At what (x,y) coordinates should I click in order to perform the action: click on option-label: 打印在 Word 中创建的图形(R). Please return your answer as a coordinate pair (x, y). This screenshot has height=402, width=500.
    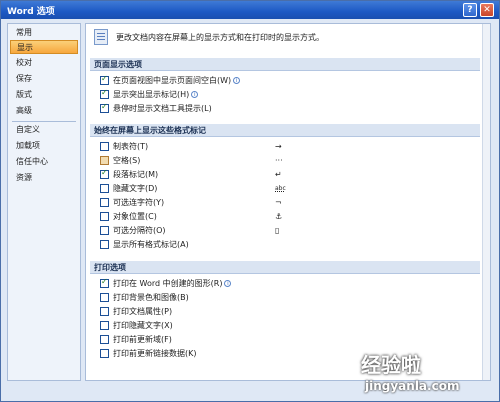
    Looking at the image, I should click on (168, 283).